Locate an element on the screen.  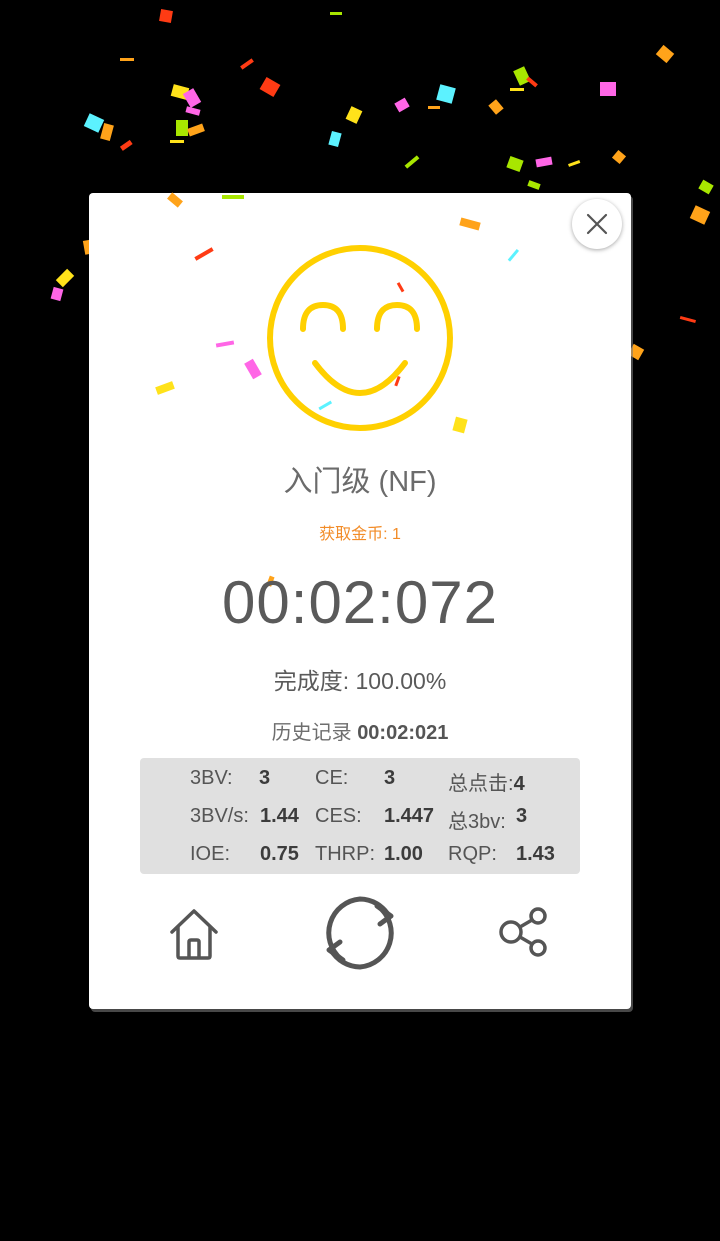
stat-3bv: 3BV: is located at coordinates (211, 778).